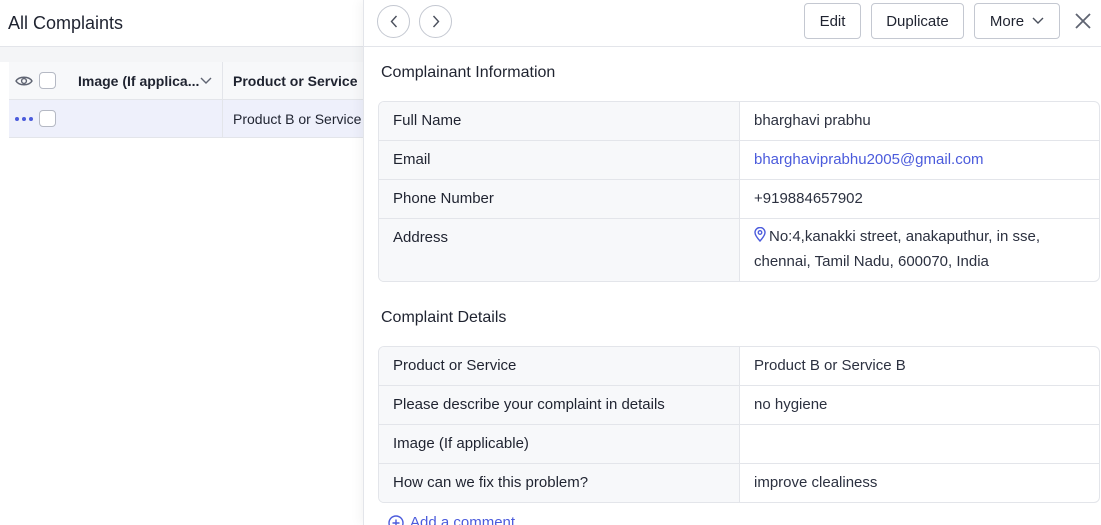 The width and height of the screenshot is (1101, 525). I want to click on select-all-checkbox-cell, so click(53, 80).